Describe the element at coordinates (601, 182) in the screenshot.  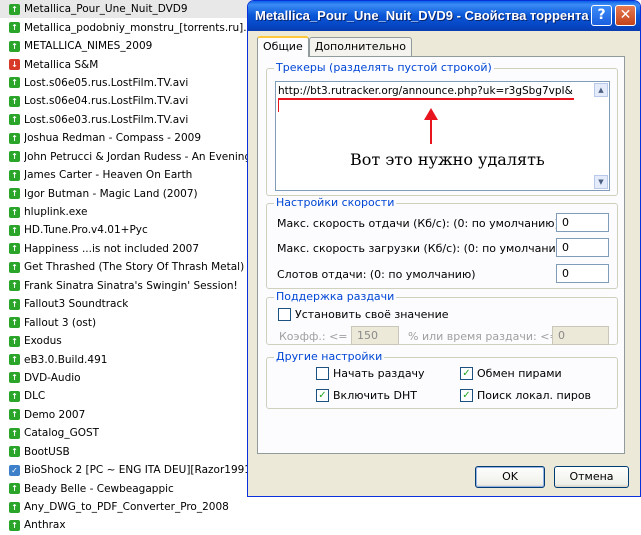
I see `scroll-down-arrow-icon: ▼` at that location.